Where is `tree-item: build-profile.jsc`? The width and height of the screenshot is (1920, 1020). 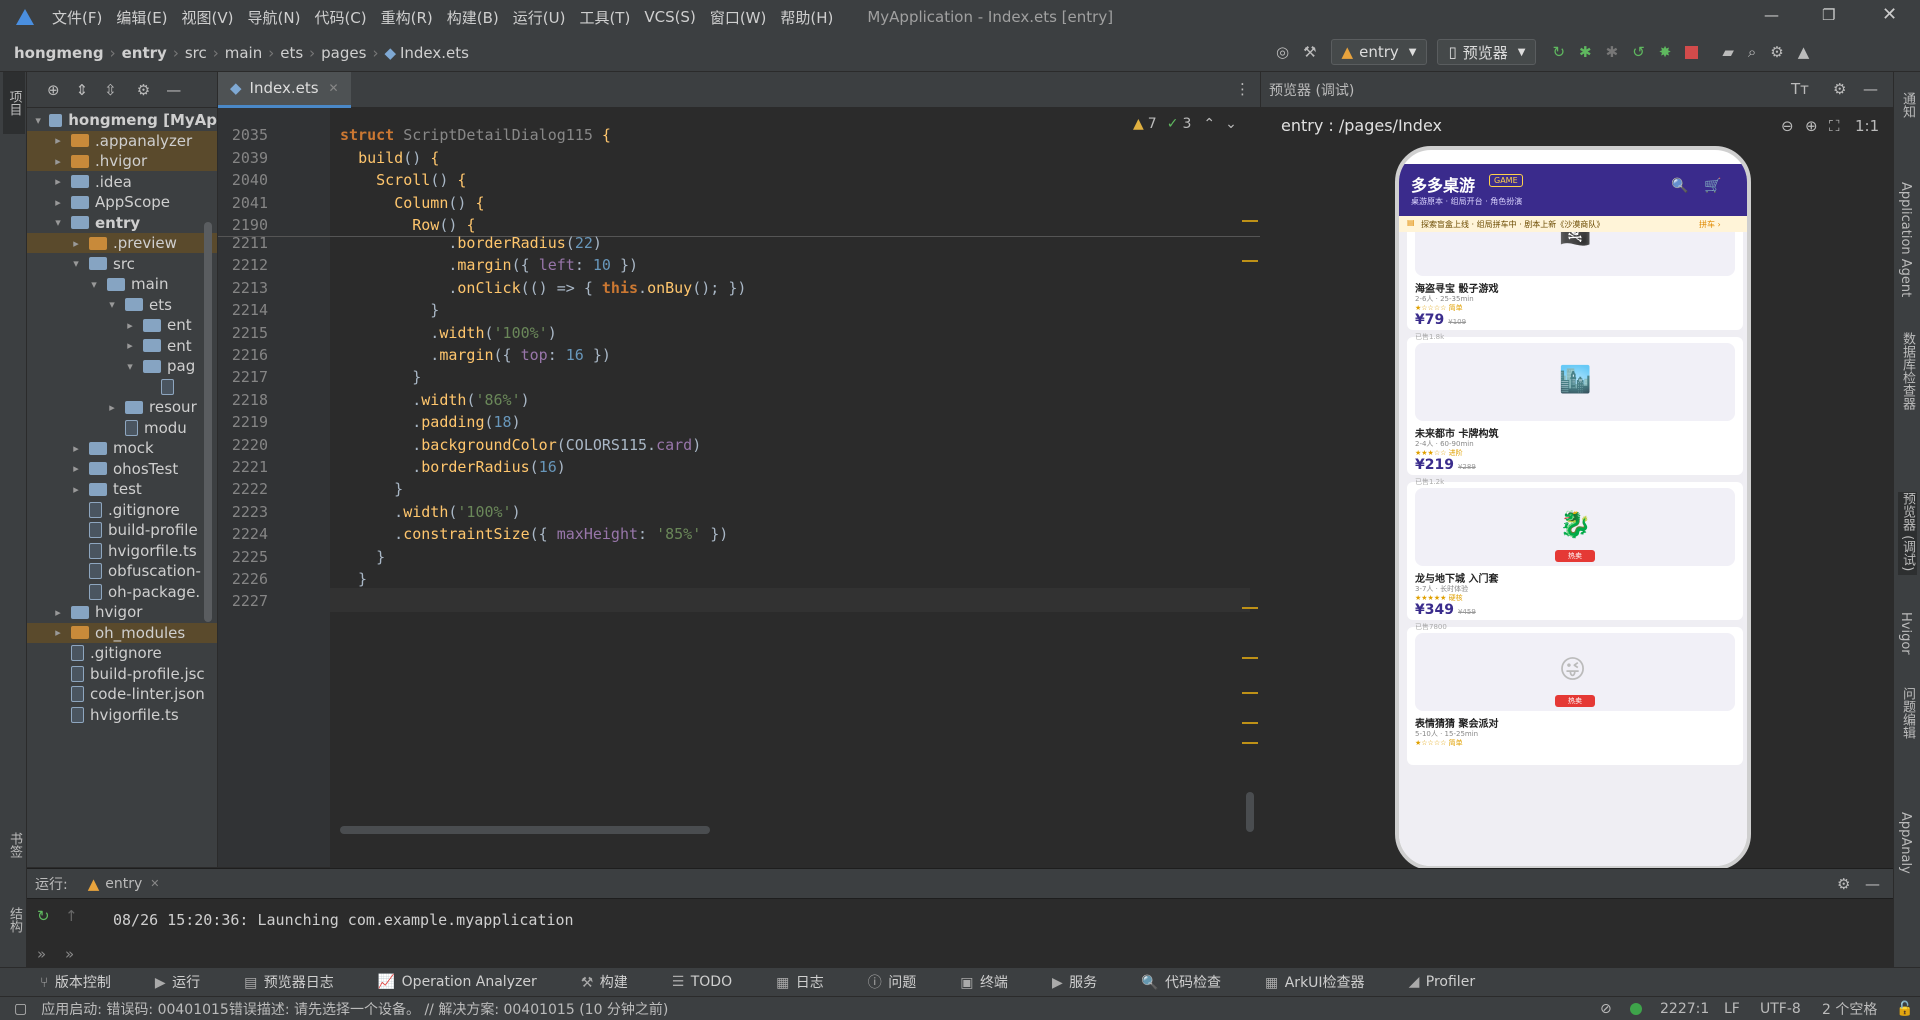 tree-item: build-profile.jsc is located at coordinates (122, 674).